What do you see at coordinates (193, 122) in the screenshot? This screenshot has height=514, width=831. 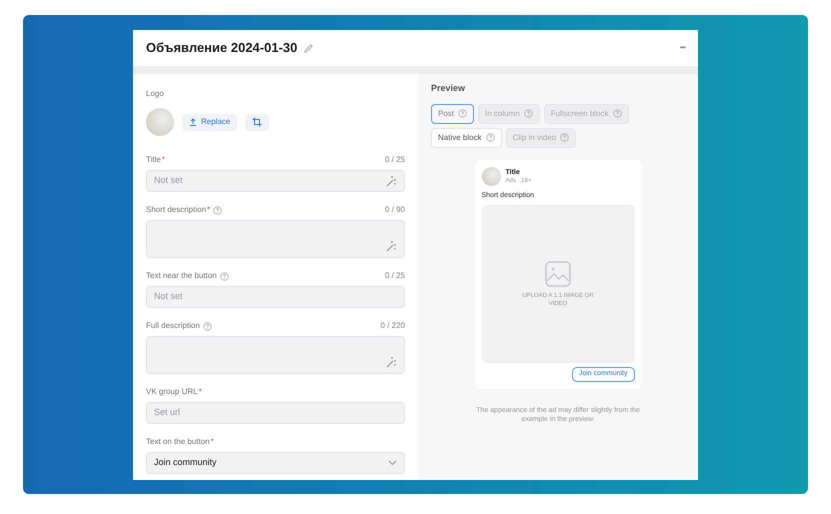 I see `upload-icon` at bounding box center [193, 122].